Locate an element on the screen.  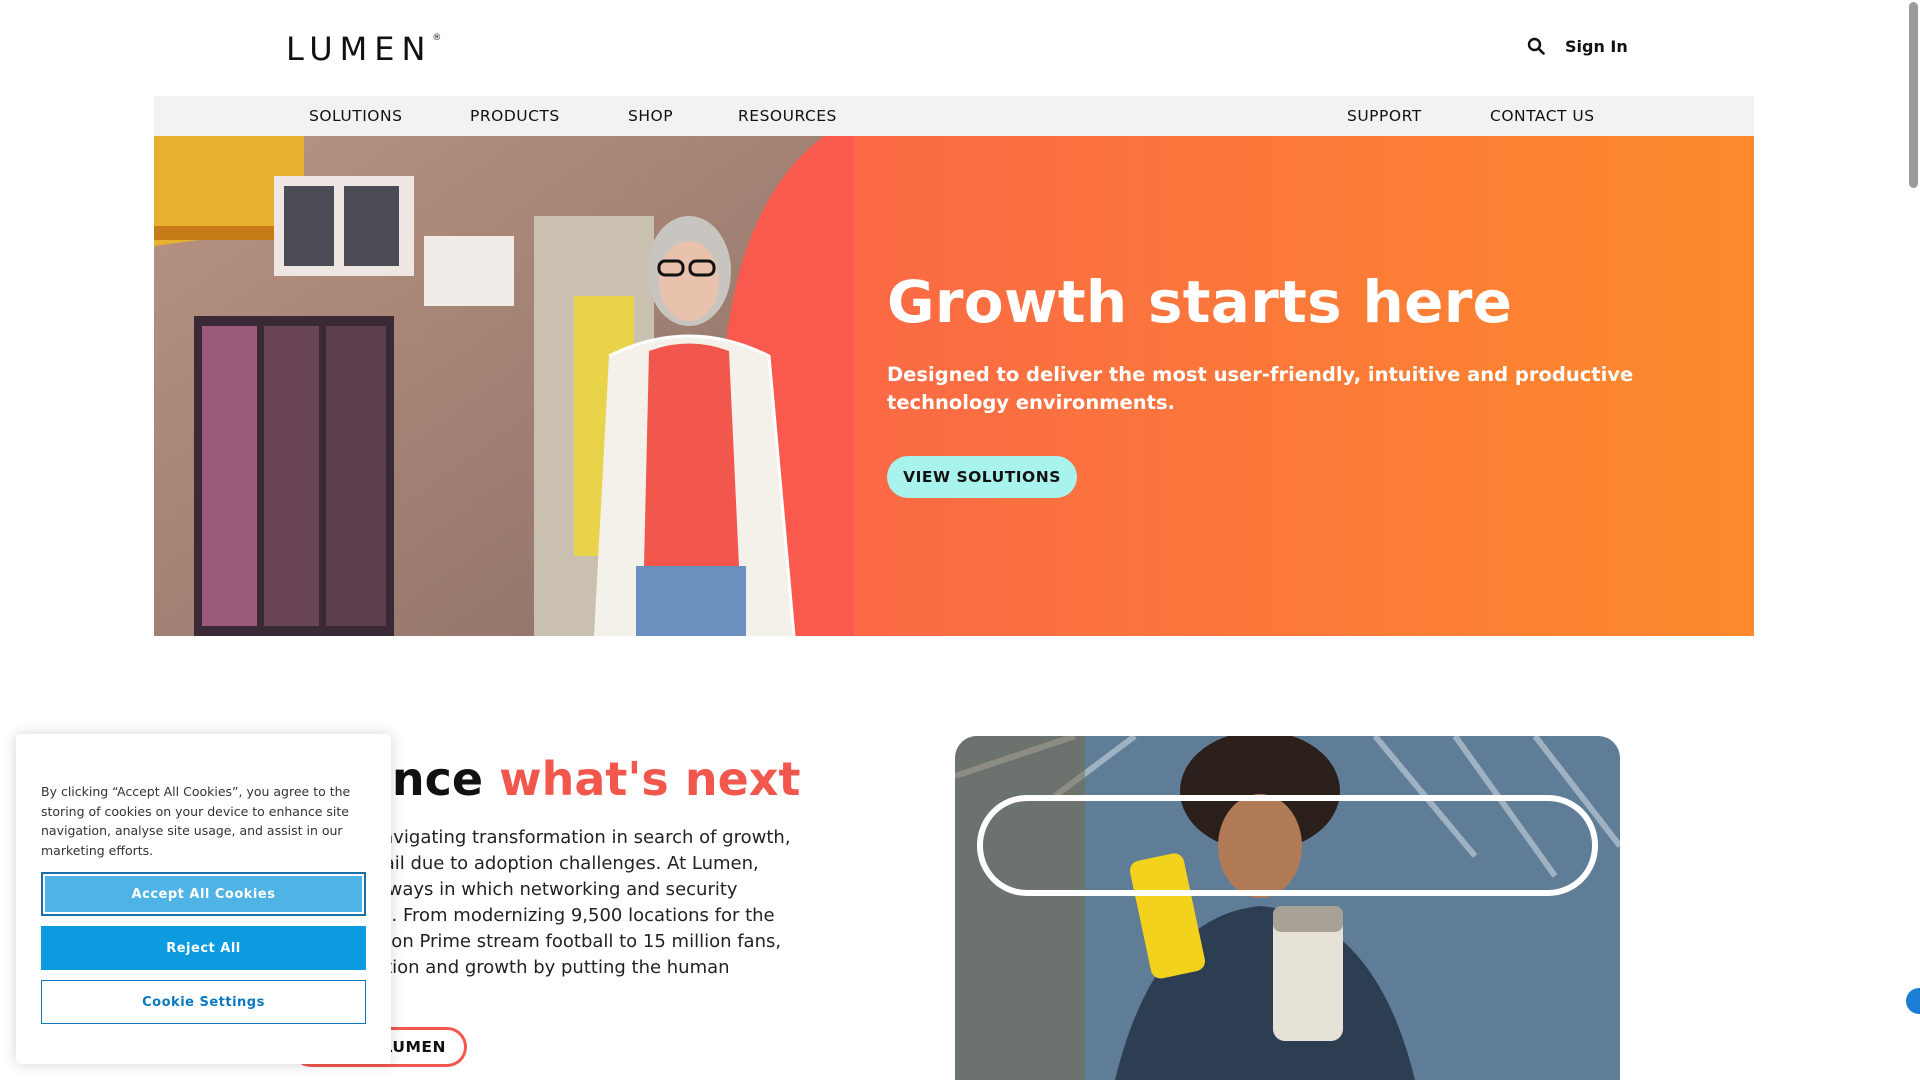
lumen-logo: LUMEN® is located at coordinates (363, 49).